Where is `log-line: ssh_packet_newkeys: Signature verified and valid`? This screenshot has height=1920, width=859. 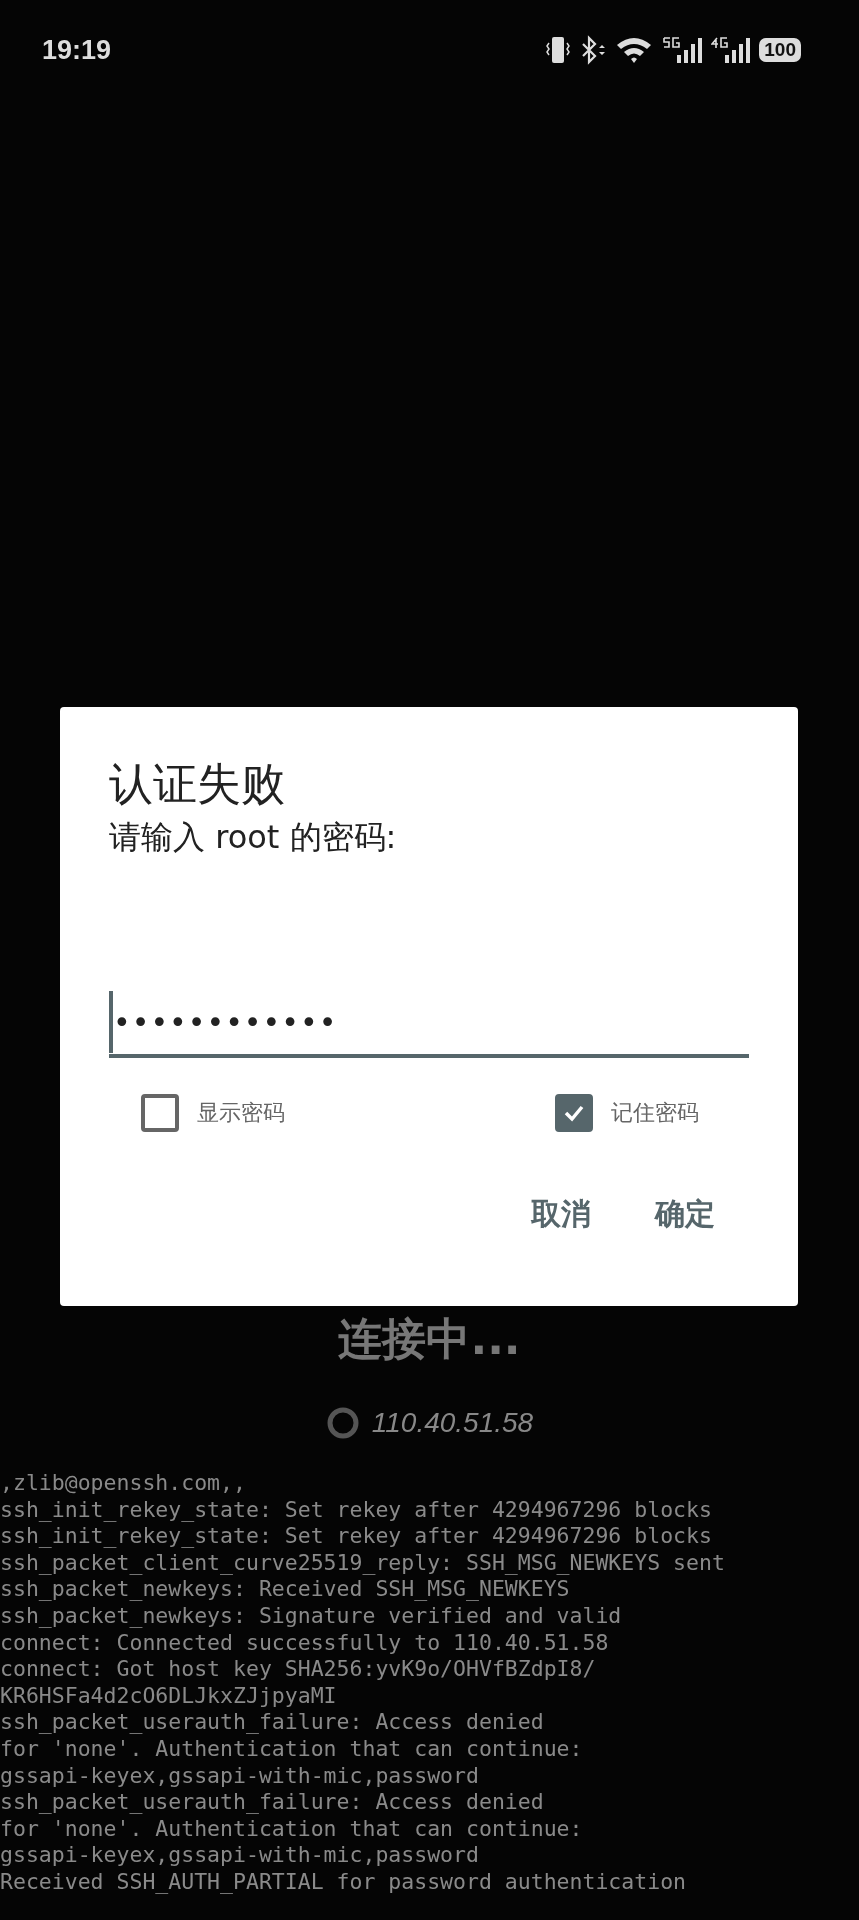 log-line: ssh_packet_newkeys: Signature verified and valid is located at coordinates (311, 1616).